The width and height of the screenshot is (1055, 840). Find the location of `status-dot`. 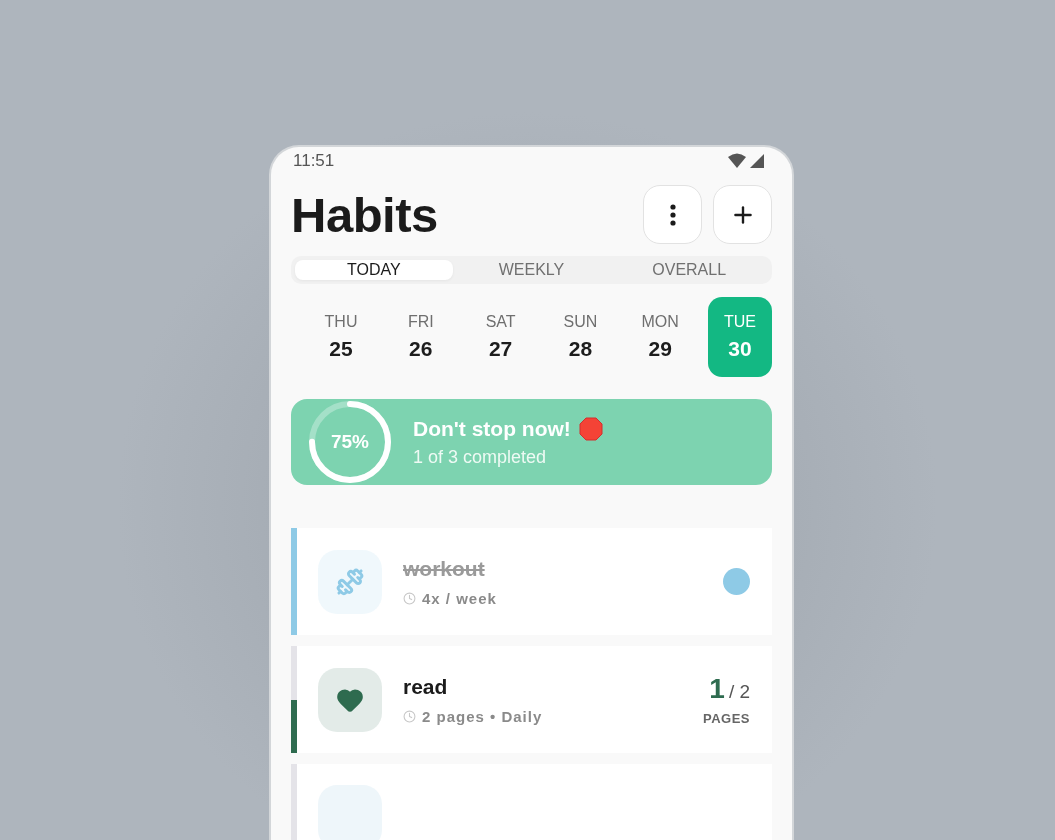

status-dot is located at coordinates (736, 581).